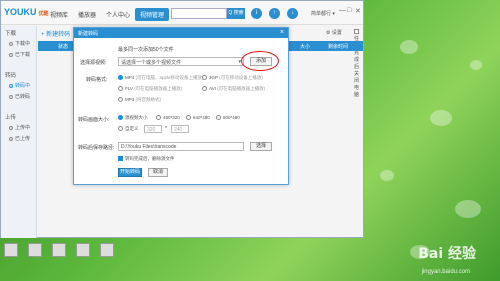  I want to click on start-transcode-button: 开始转码, so click(130, 172).